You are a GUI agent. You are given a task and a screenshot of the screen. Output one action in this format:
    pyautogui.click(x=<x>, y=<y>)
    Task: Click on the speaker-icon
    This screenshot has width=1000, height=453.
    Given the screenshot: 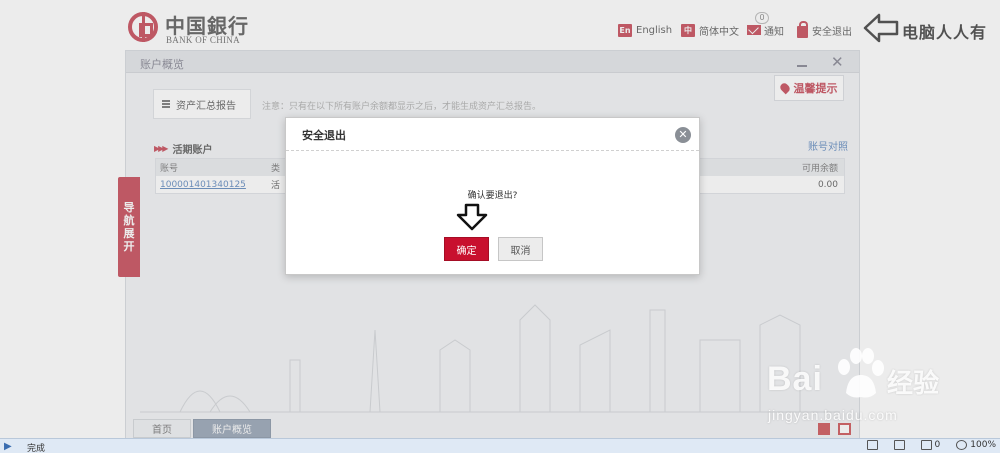 What is the action you would take?
    pyautogui.click(x=872, y=445)
    